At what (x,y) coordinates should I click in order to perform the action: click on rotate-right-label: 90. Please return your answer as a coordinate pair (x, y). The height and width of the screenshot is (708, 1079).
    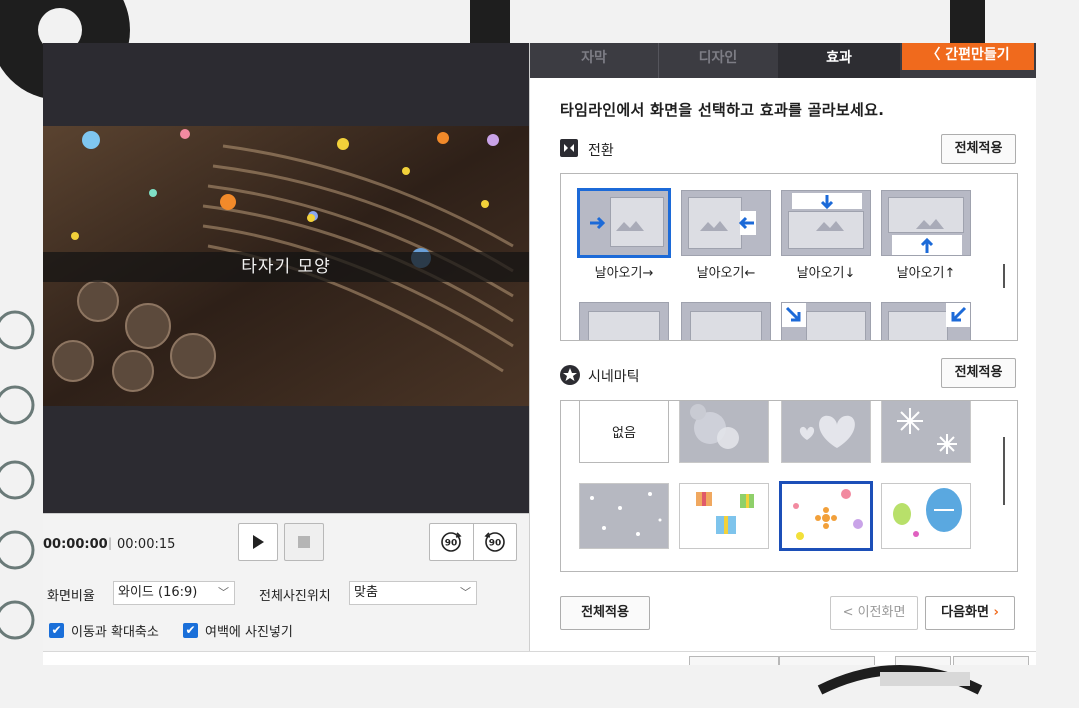
    Looking at the image, I should click on (494, 544).